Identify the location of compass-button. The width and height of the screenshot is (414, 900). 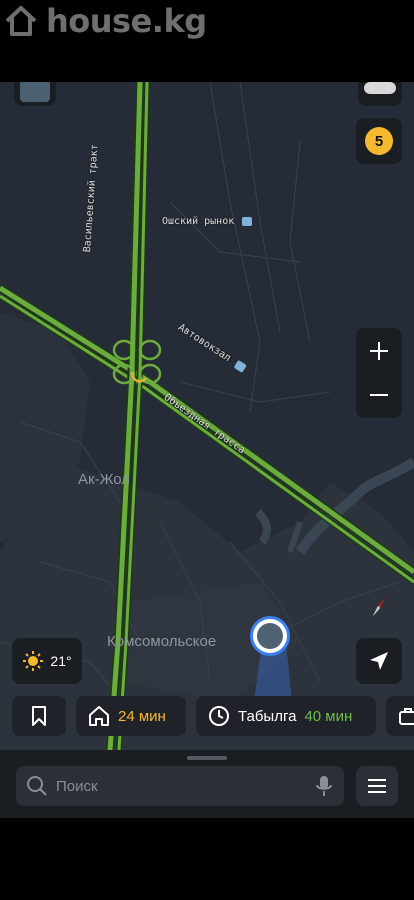
(379, 607).